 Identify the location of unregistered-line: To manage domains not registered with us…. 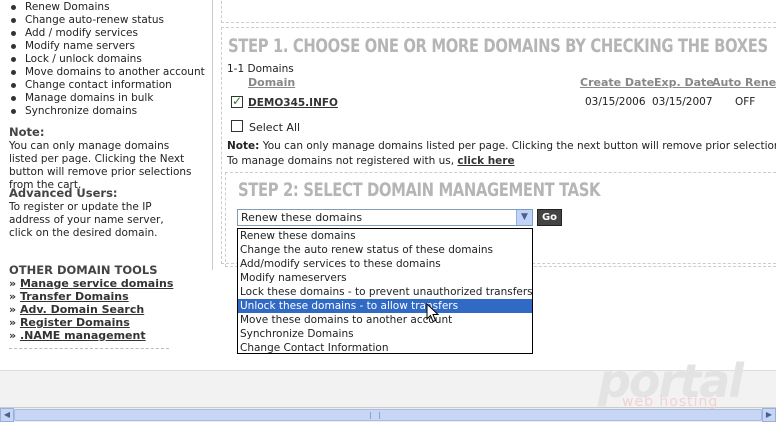
(371, 161).